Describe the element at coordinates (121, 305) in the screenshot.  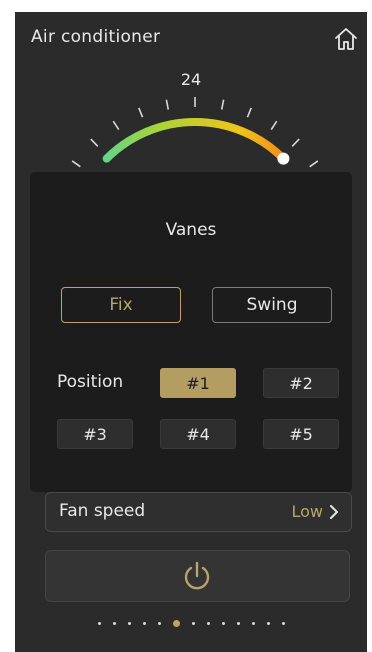
I see `fix-button: Fix` at that location.